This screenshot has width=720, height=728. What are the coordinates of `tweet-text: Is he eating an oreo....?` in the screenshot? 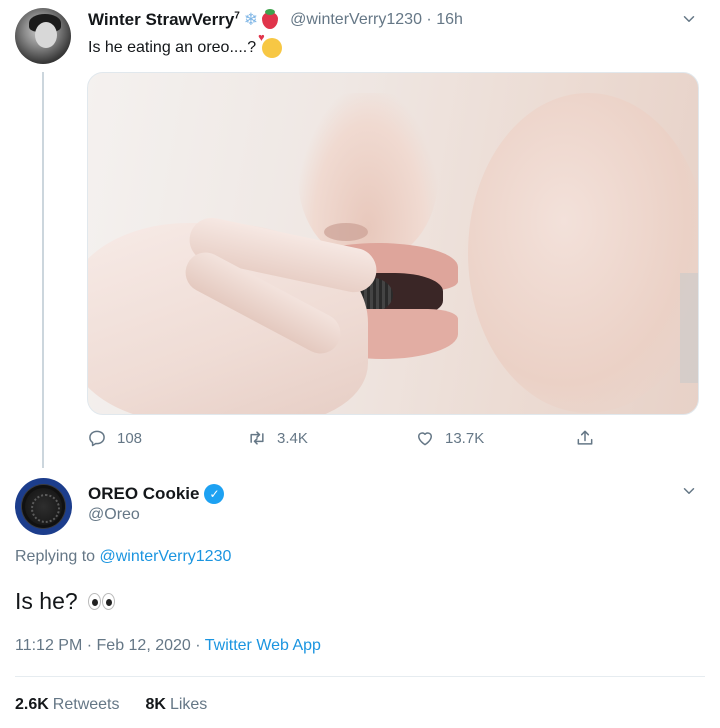 It's located at (185, 45).